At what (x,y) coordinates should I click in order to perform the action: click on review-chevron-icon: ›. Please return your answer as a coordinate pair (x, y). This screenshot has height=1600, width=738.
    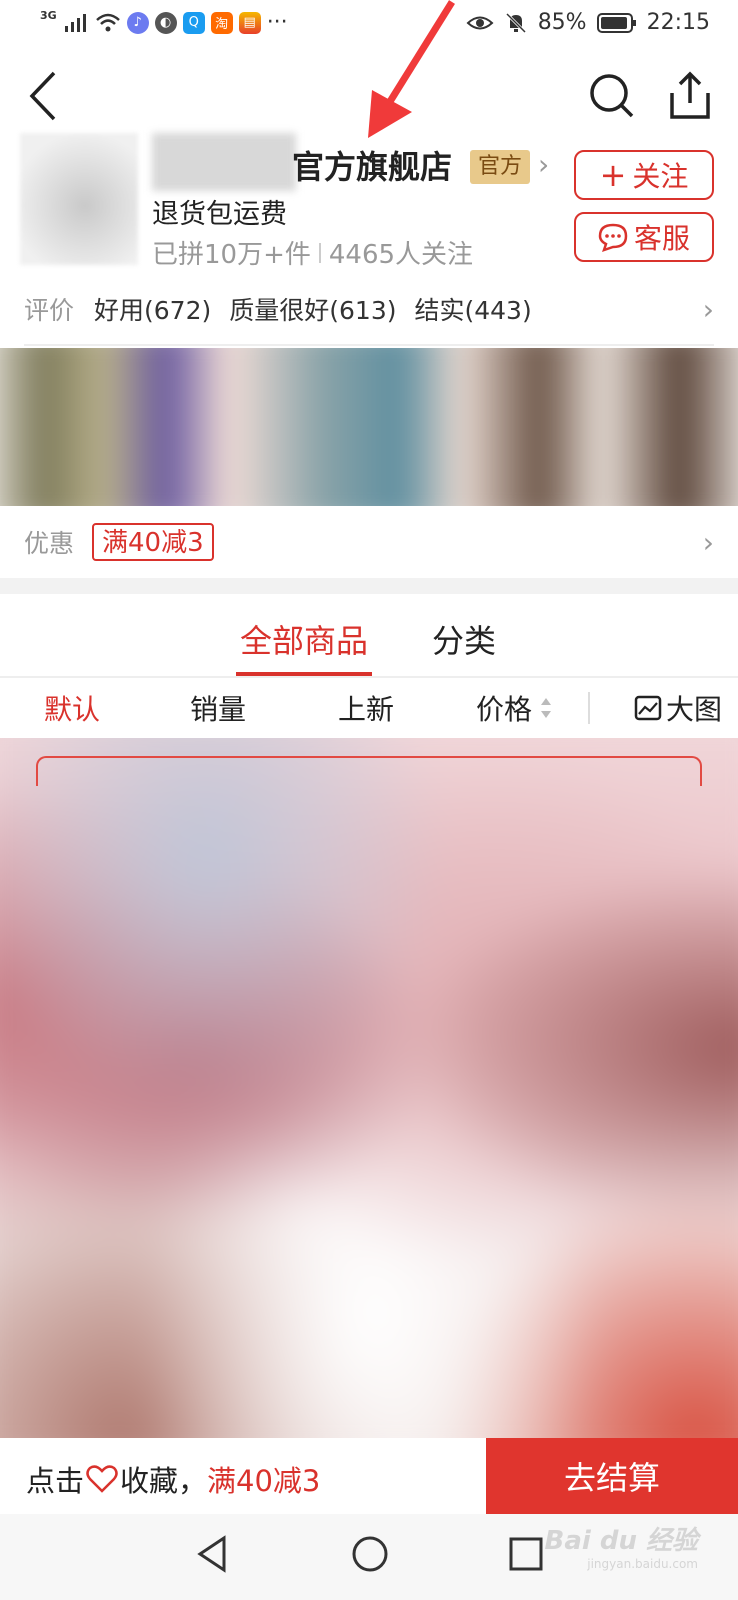
    Looking at the image, I should click on (708, 309).